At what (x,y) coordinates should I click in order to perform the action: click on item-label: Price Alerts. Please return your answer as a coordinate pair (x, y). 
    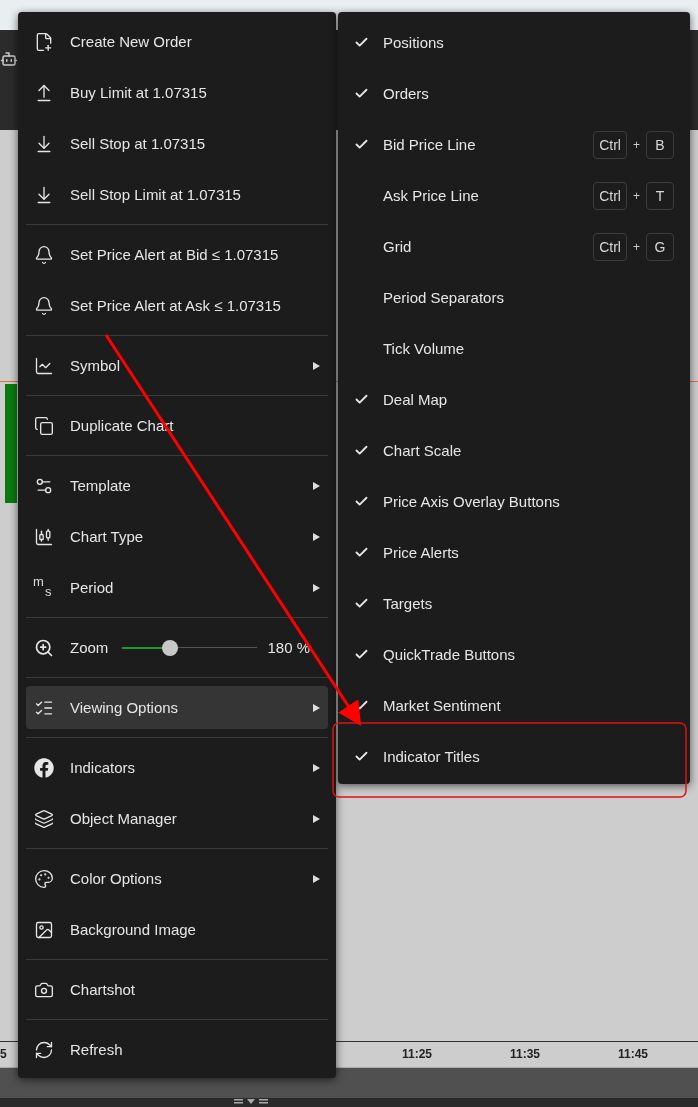
    Looking at the image, I should click on (421, 552).